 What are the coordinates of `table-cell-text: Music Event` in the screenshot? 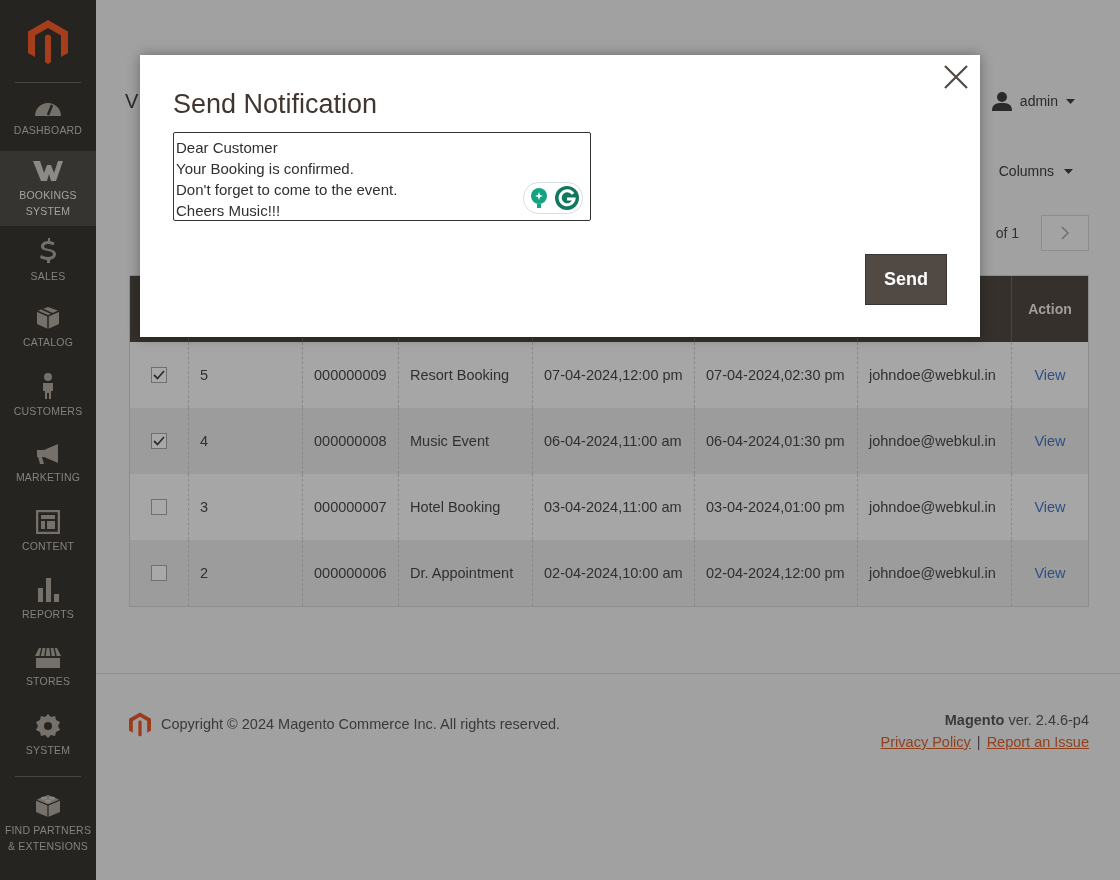 It's located at (449, 441).